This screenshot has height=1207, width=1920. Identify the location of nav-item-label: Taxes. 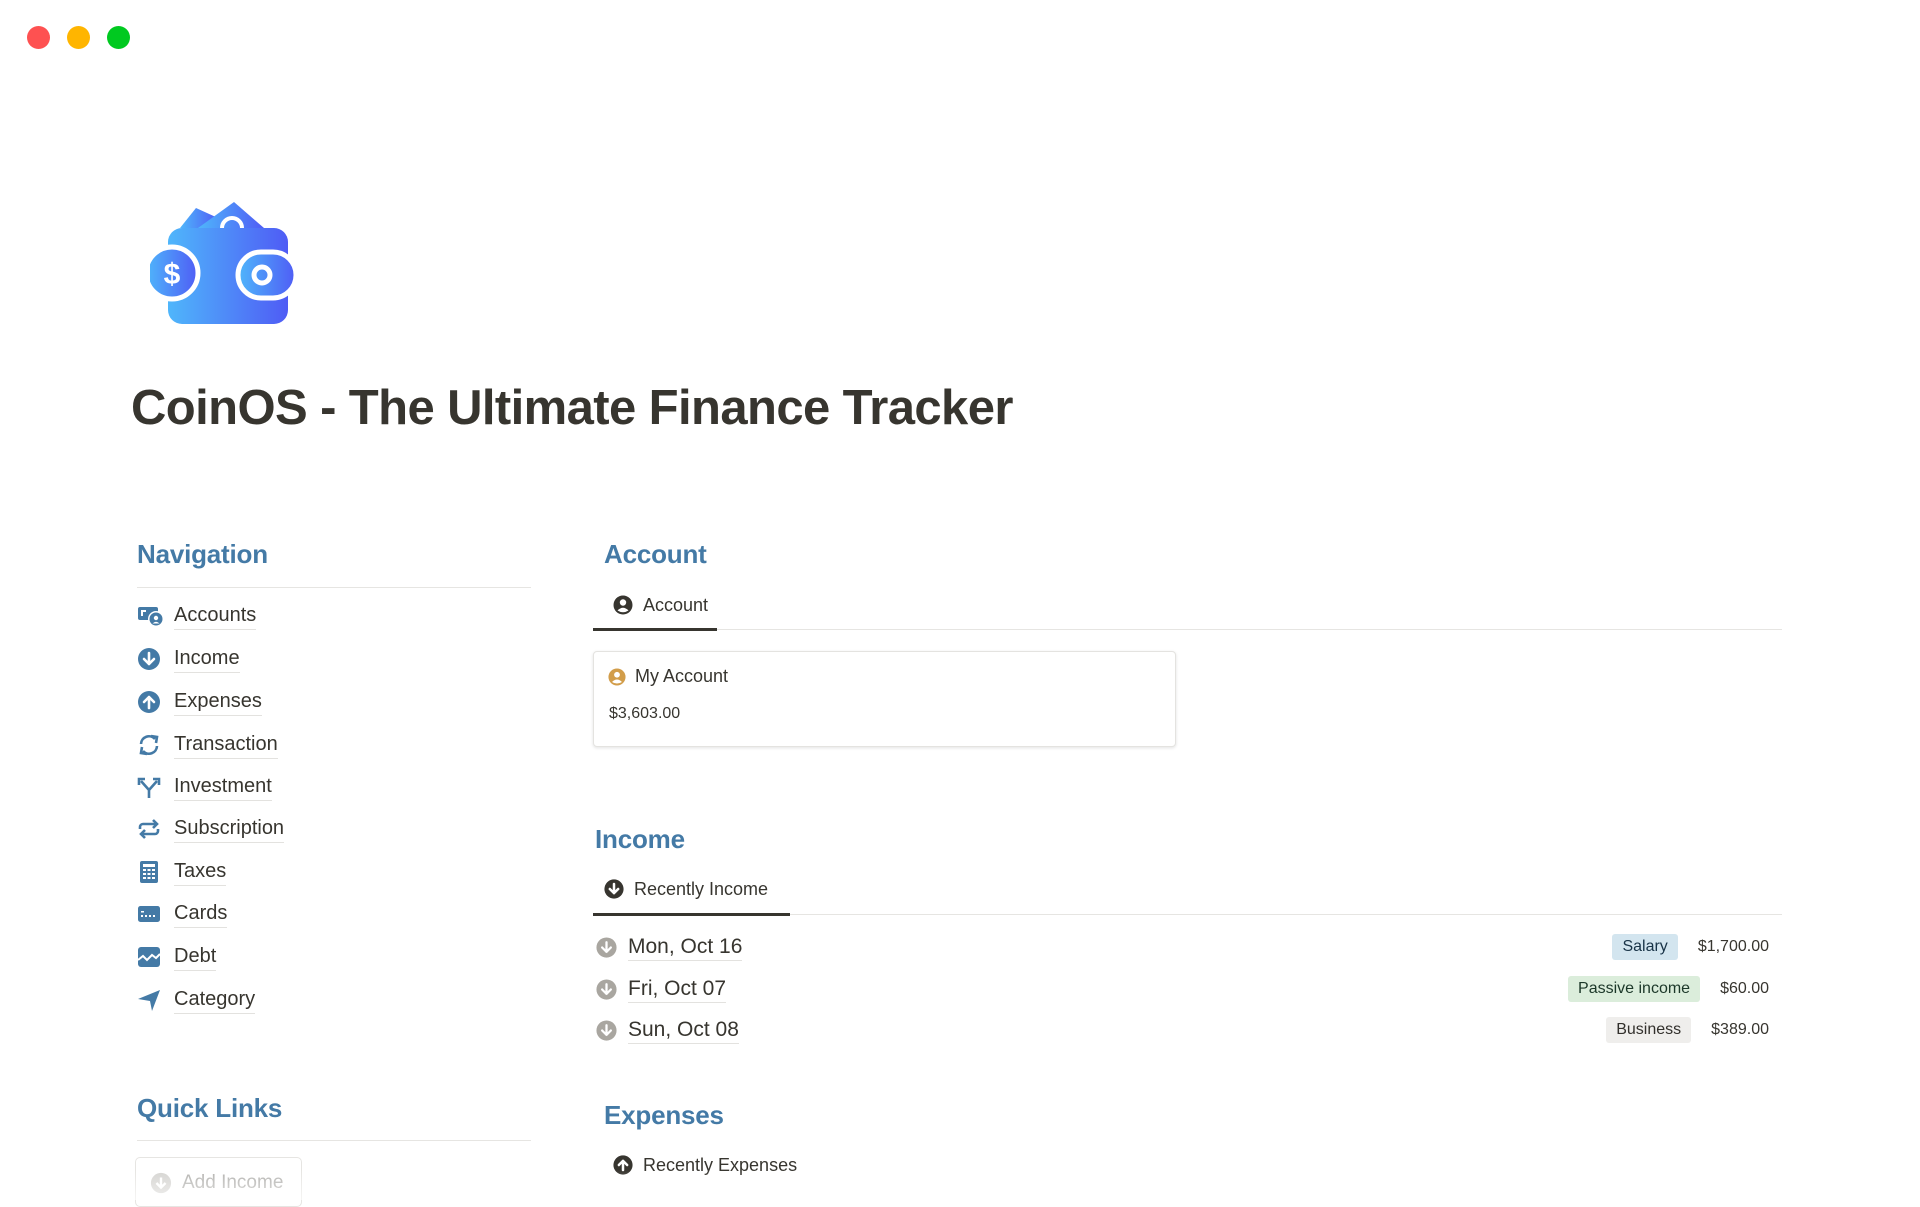
(200, 872).